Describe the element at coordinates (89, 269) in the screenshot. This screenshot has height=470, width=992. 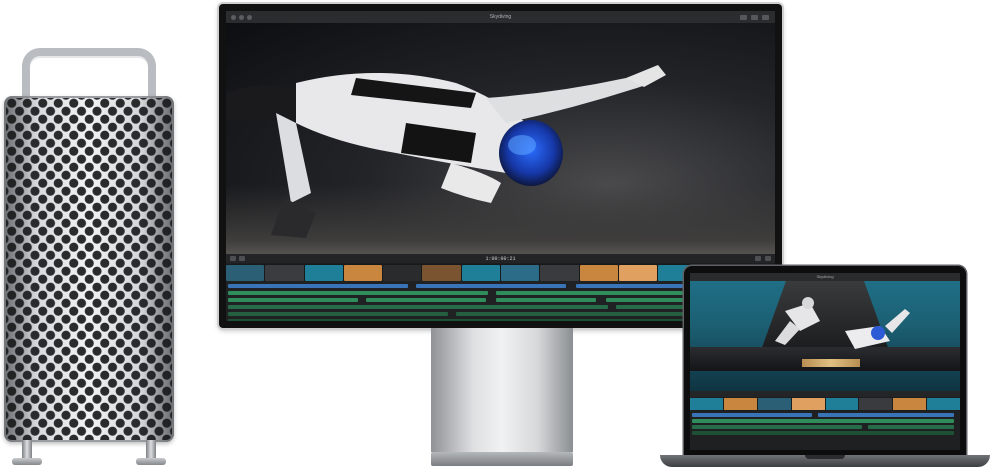
I see `mac-pro-lattice-grille` at that location.